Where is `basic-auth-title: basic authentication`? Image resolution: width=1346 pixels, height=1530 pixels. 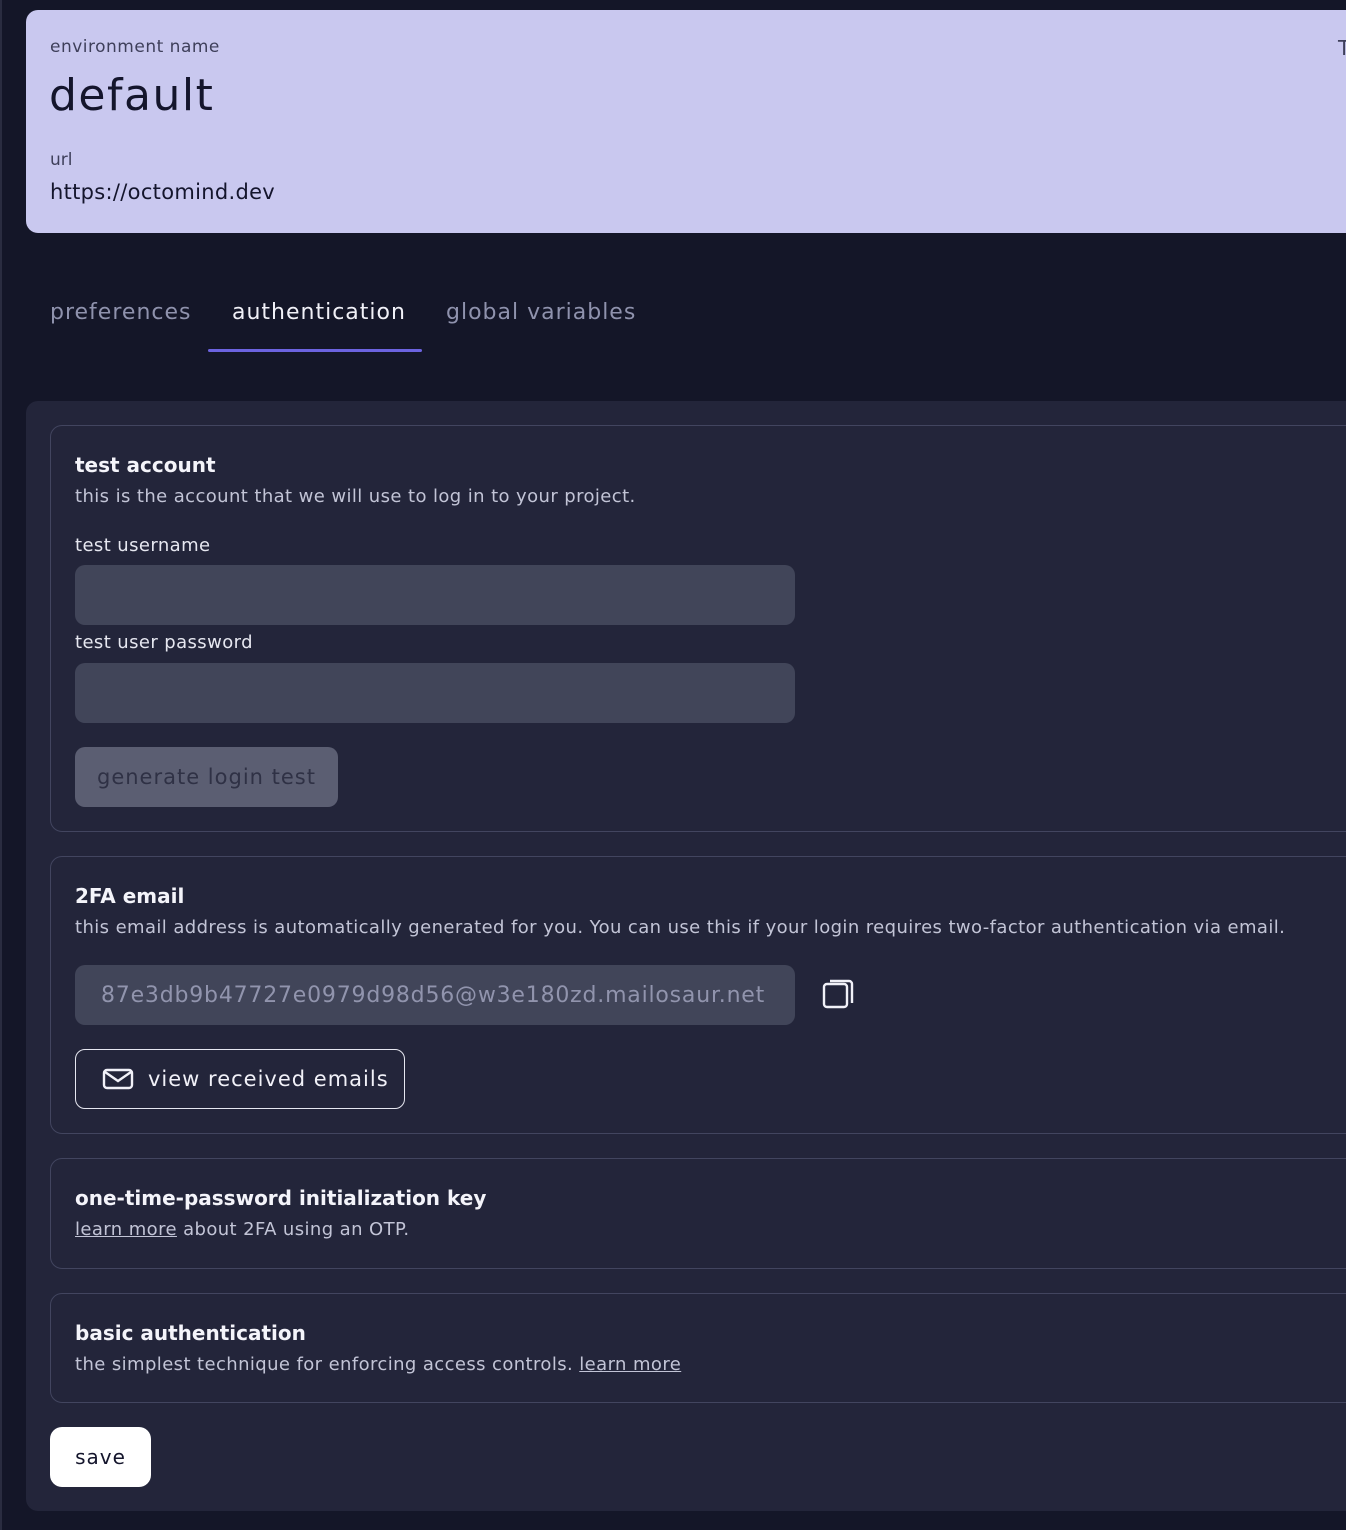
basic-auth-title: basic authentication is located at coordinates (190, 1333).